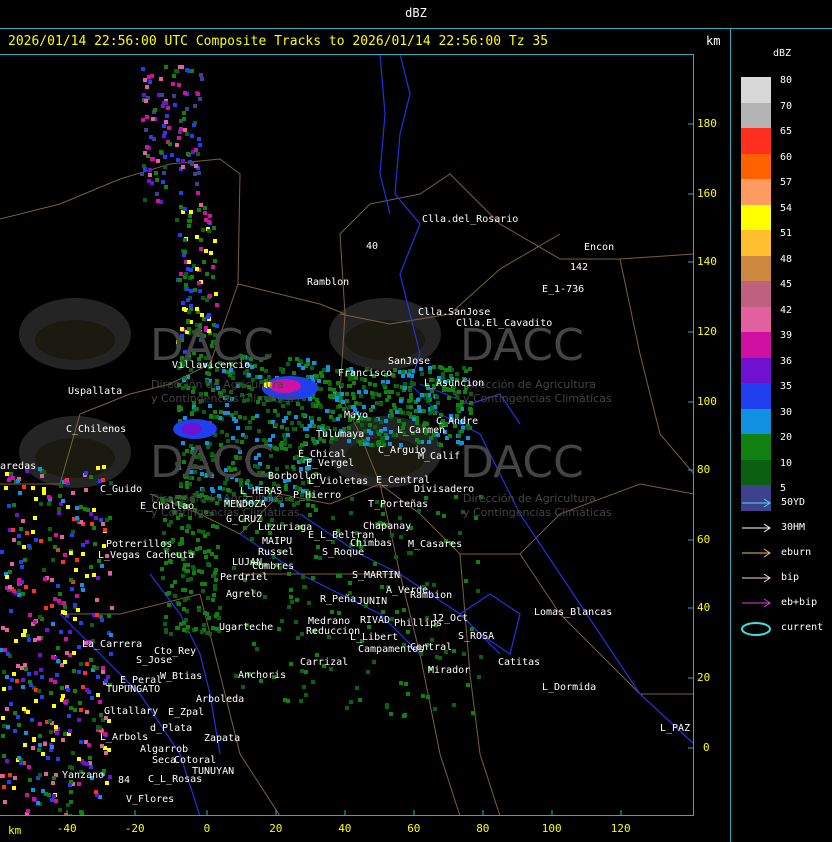 This screenshot has width=832, height=842. Describe the element at coordinates (18, 466) in the screenshot. I see `place-label: aredas` at that location.